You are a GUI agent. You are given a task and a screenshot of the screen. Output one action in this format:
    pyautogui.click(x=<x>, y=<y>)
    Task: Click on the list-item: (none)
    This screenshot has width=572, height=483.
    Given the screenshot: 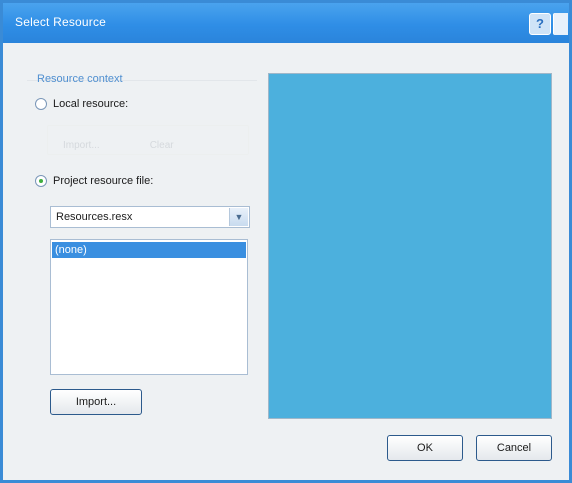 What is the action you would take?
    pyautogui.click(x=149, y=250)
    